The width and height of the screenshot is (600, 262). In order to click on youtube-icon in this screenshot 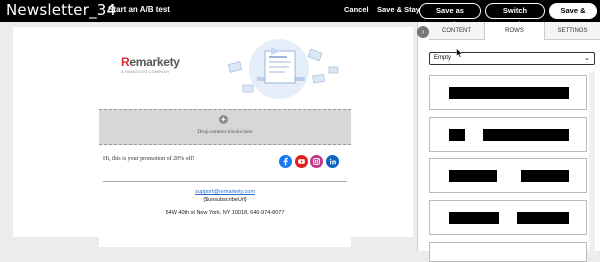, I will do `click(301, 161)`.